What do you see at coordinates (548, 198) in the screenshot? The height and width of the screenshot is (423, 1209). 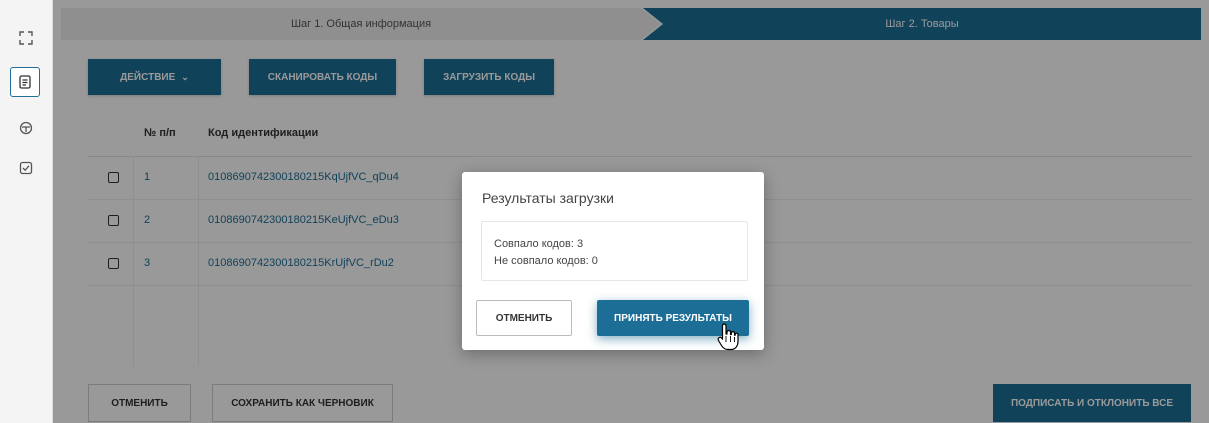 I see `dialog-title: Результаты загрузки` at bounding box center [548, 198].